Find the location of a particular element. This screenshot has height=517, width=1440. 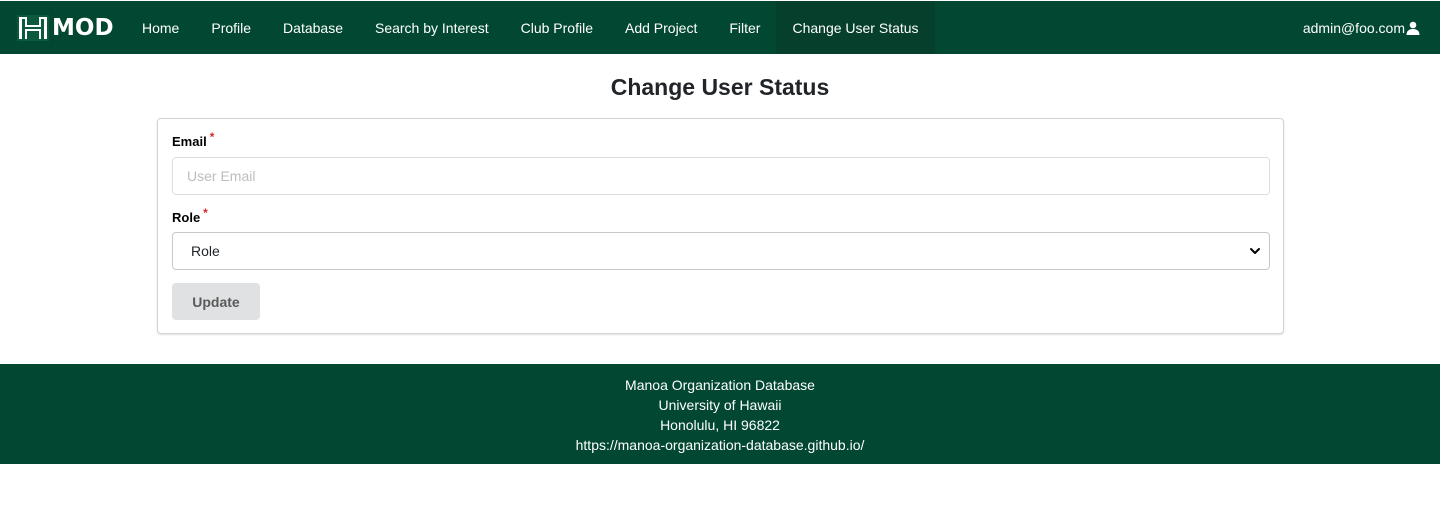

email-label-text: Email is located at coordinates (189, 141).